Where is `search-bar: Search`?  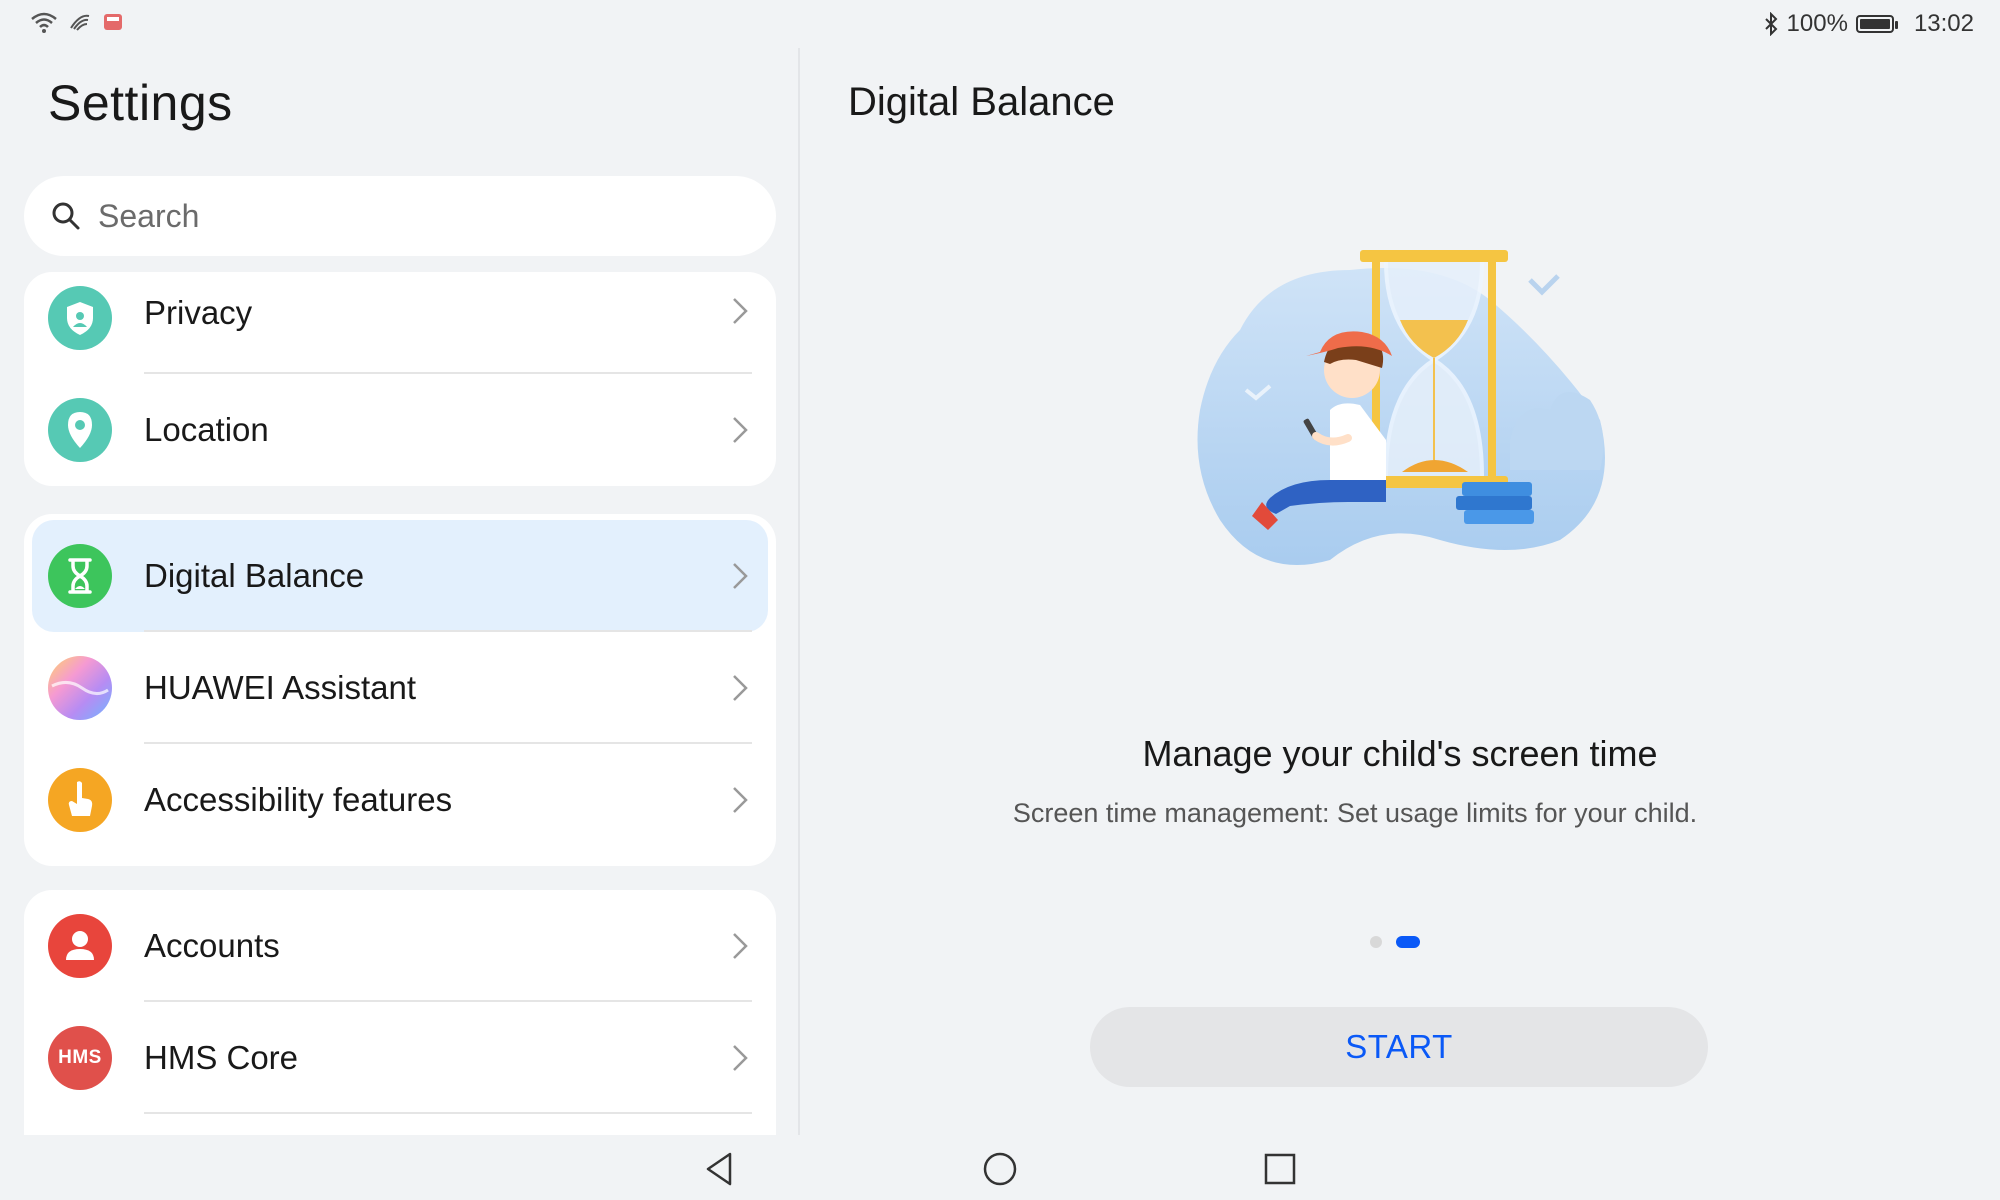 search-bar: Search is located at coordinates (400, 216).